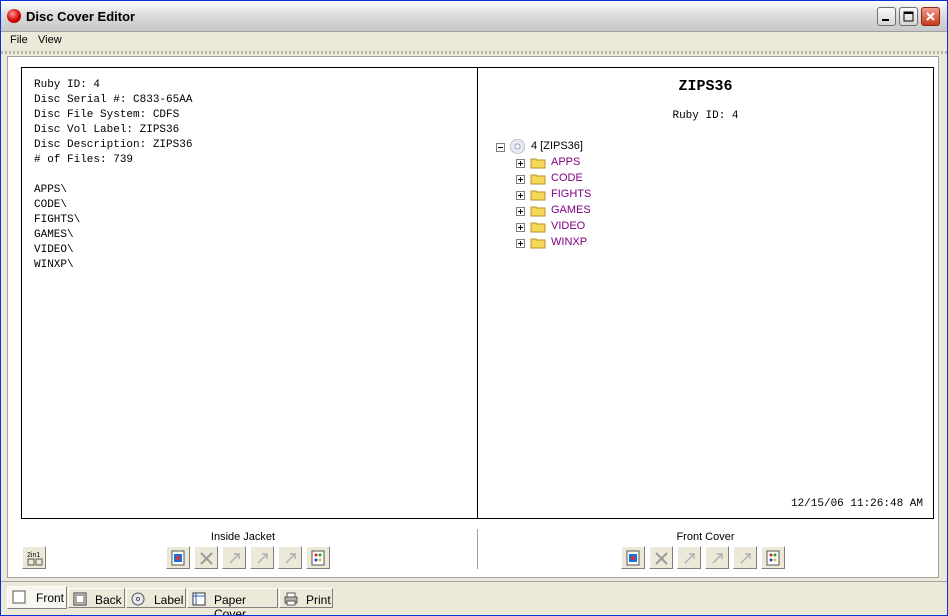  What do you see at coordinates (474, 41) in the screenshot?
I see `menu-bar: File View` at bounding box center [474, 41].